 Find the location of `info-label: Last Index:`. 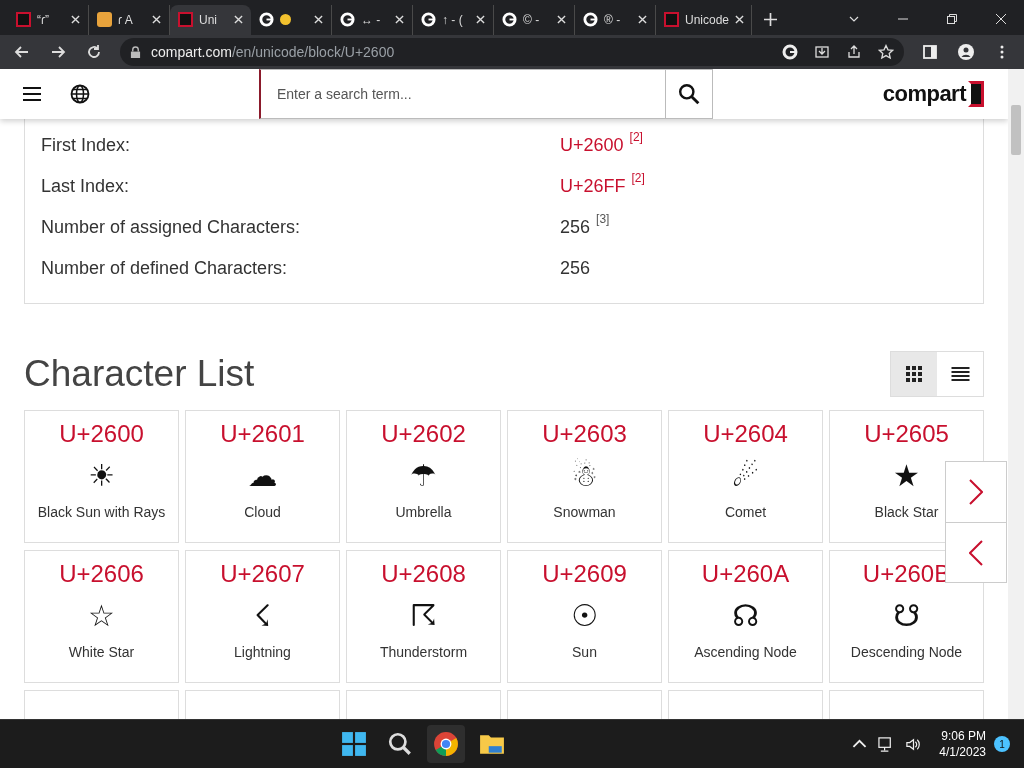

info-label: Last Index: is located at coordinates (86, 187).